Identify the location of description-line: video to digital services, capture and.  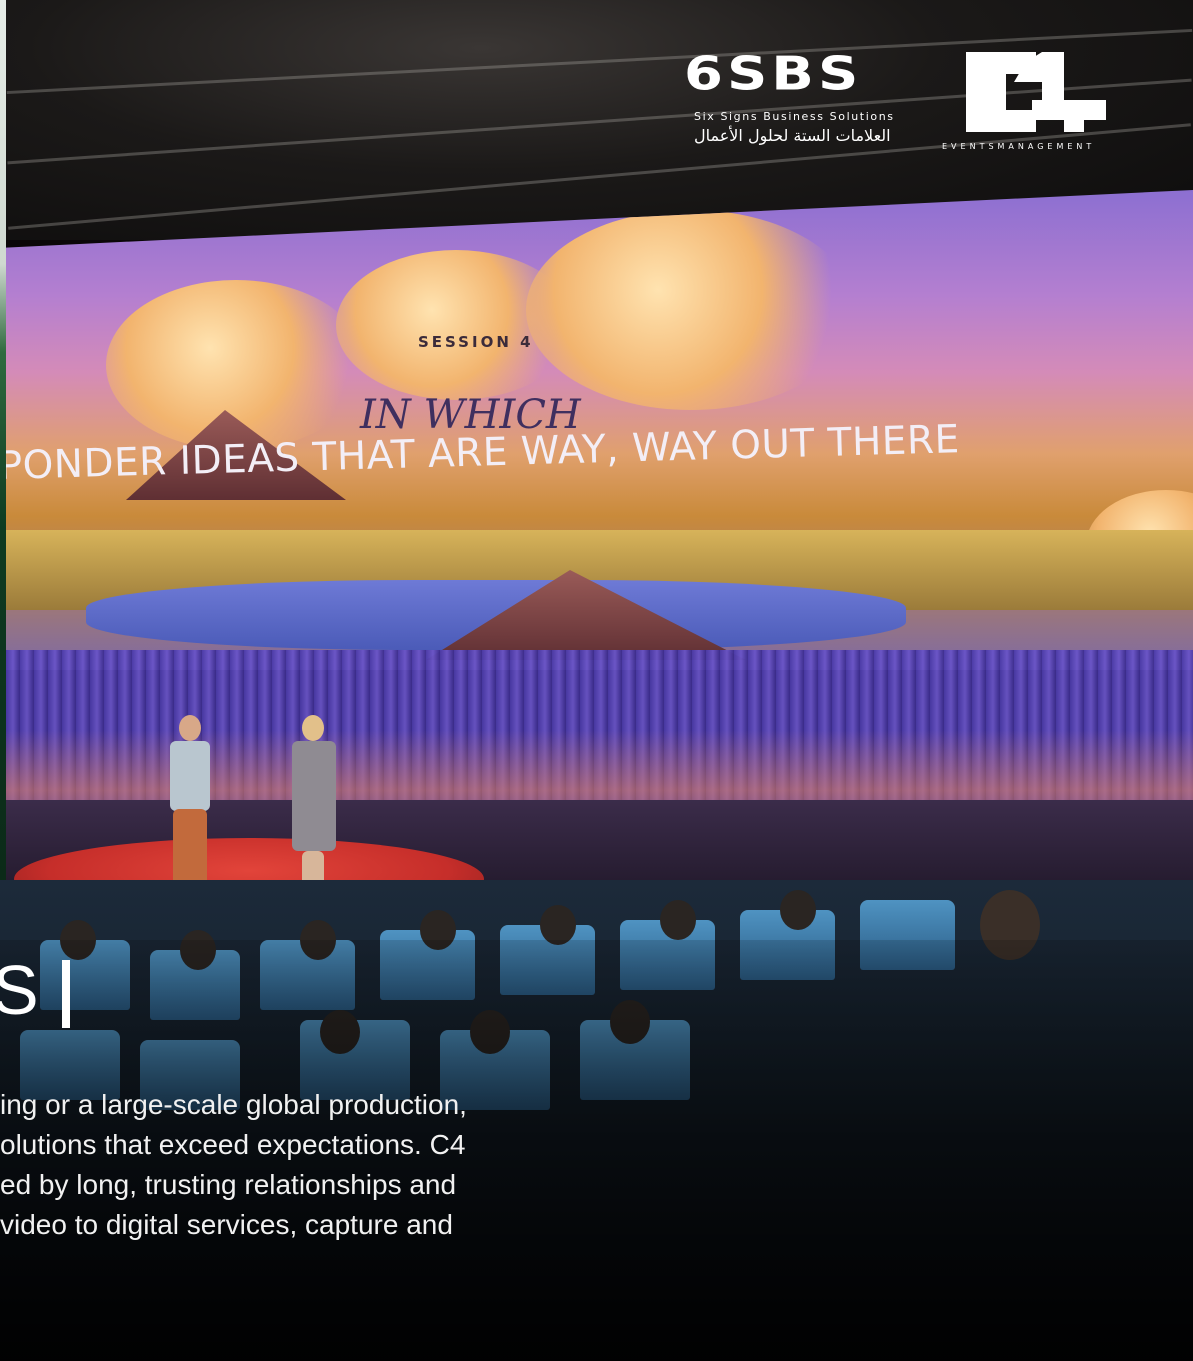
(226, 1224).